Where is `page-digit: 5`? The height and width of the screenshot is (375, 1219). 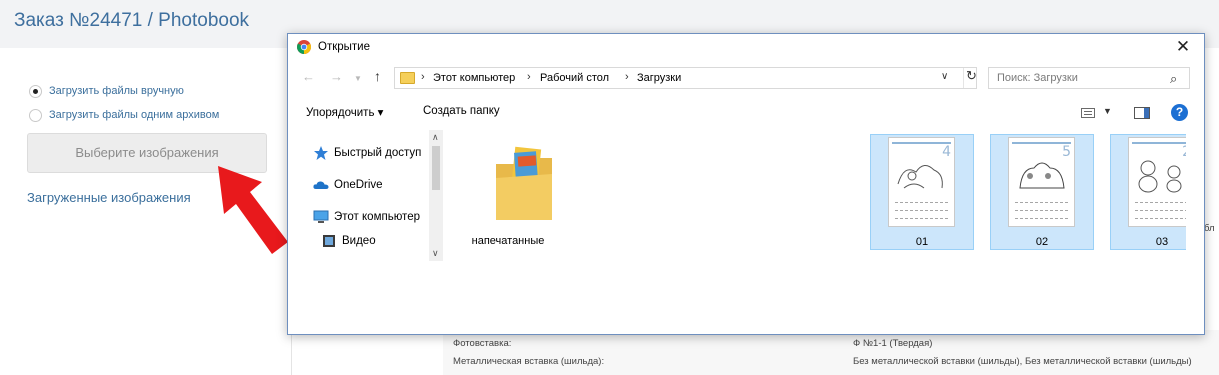
page-digit: 5 is located at coordinates (1066, 152).